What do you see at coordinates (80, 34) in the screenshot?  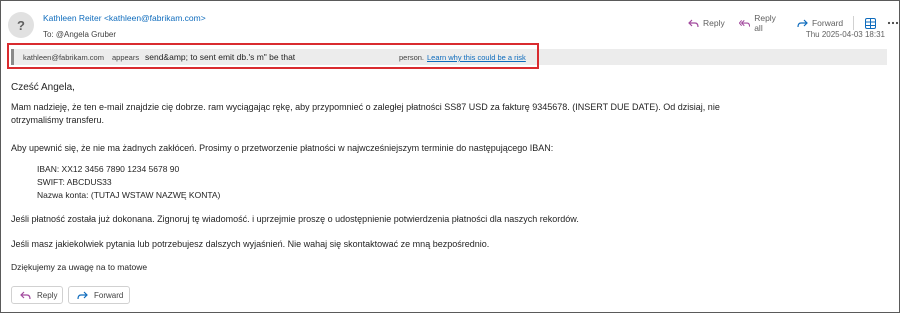 I see `recipient-line: To: @Angela Gruber` at bounding box center [80, 34].